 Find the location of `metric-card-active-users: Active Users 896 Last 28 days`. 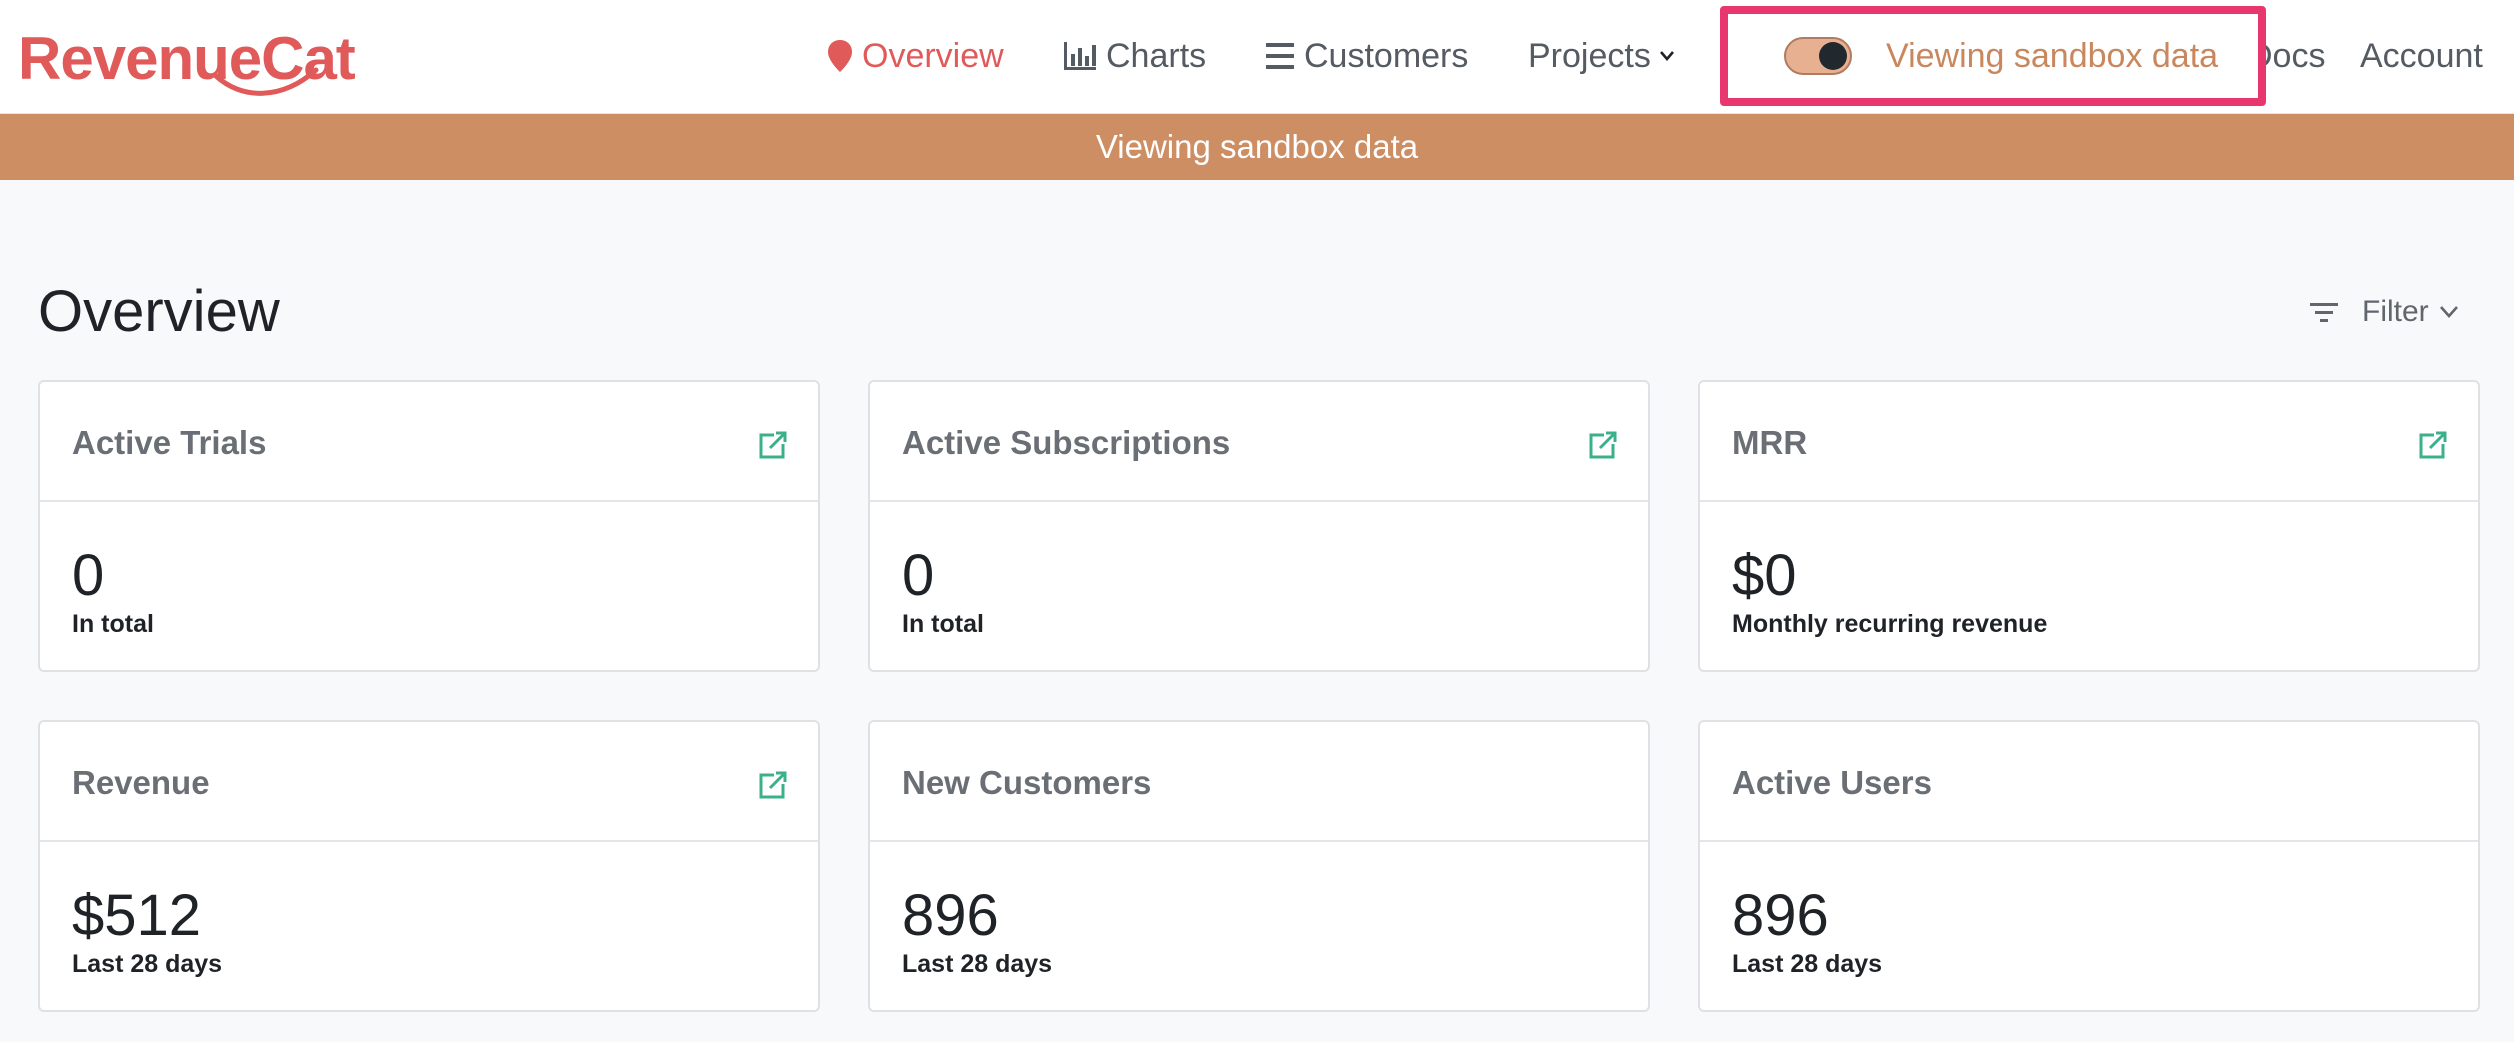

metric-card-active-users: Active Users 896 Last 28 days is located at coordinates (2089, 866).